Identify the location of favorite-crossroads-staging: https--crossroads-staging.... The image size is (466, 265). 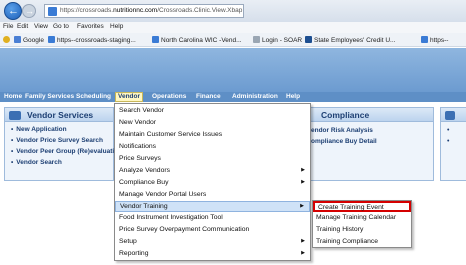
(92, 40).